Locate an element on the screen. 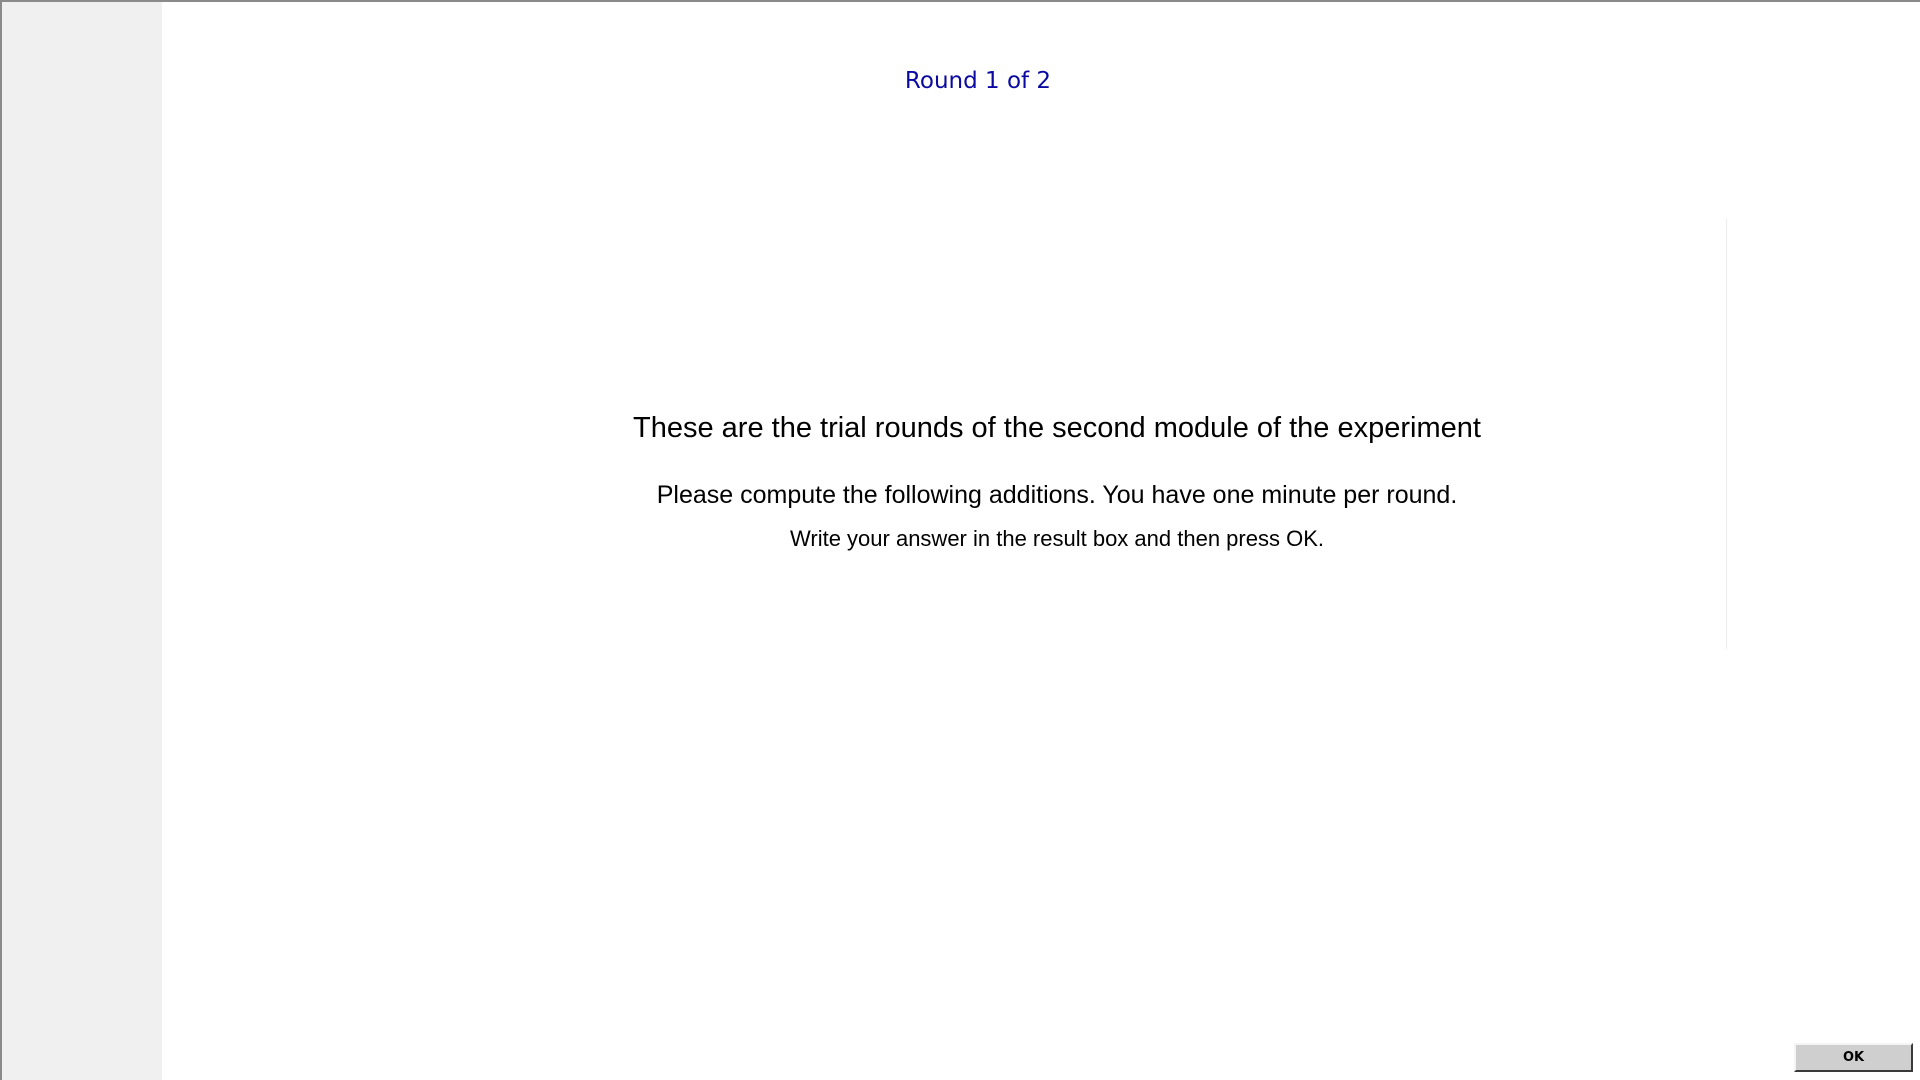 This screenshot has width=1920, height=1080. vertical-divider is located at coordinates (1726, 434).